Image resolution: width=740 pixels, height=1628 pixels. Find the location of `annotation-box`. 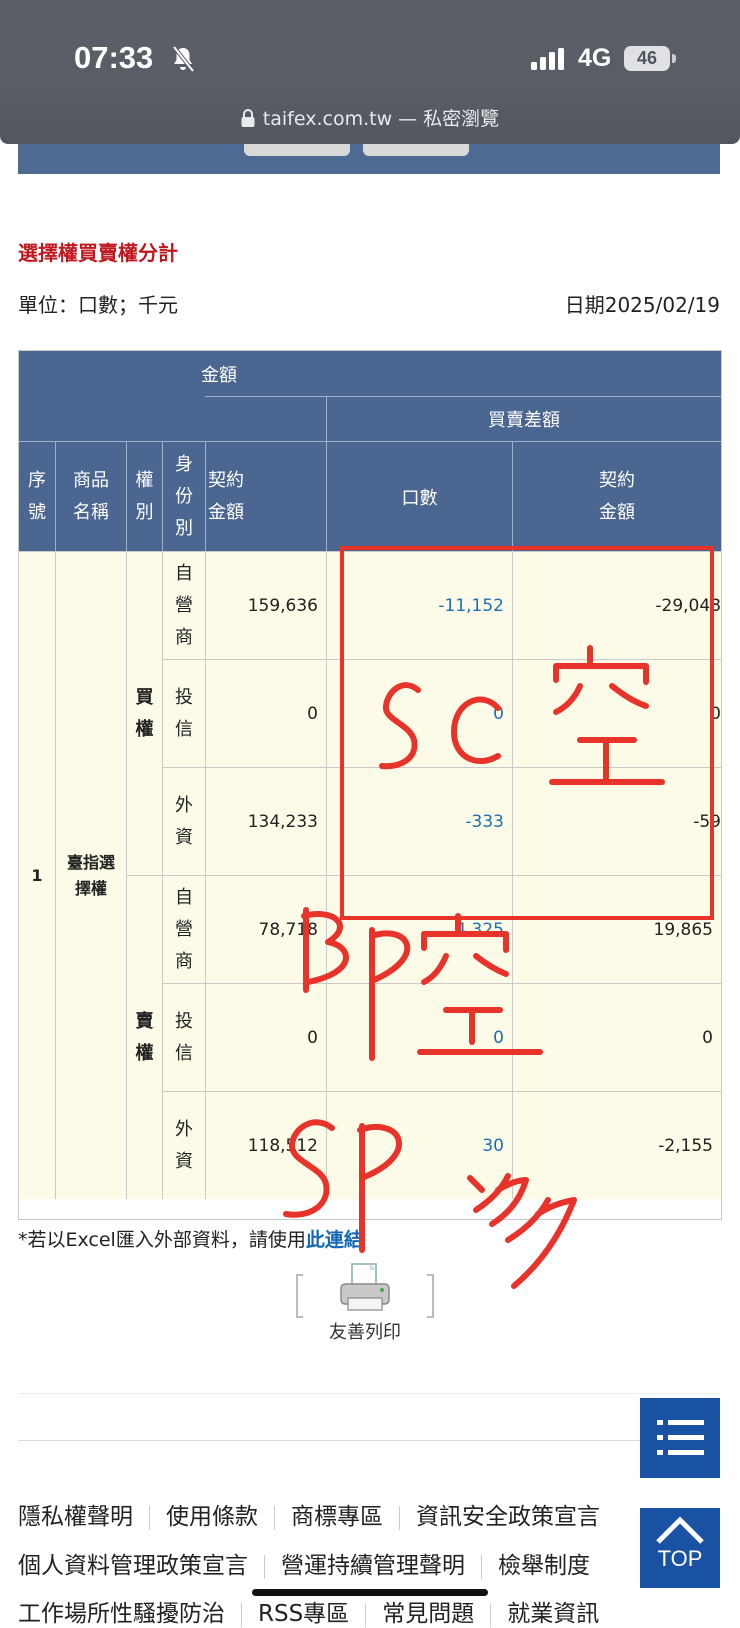

annotation-box is located at coordinates (527, 733).